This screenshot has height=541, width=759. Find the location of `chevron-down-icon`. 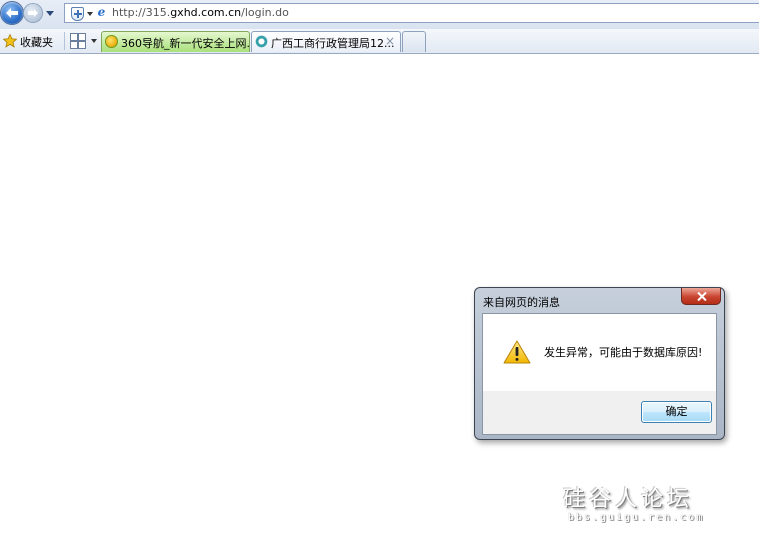

chevron-down-icon is located at coordinates (90, 14).